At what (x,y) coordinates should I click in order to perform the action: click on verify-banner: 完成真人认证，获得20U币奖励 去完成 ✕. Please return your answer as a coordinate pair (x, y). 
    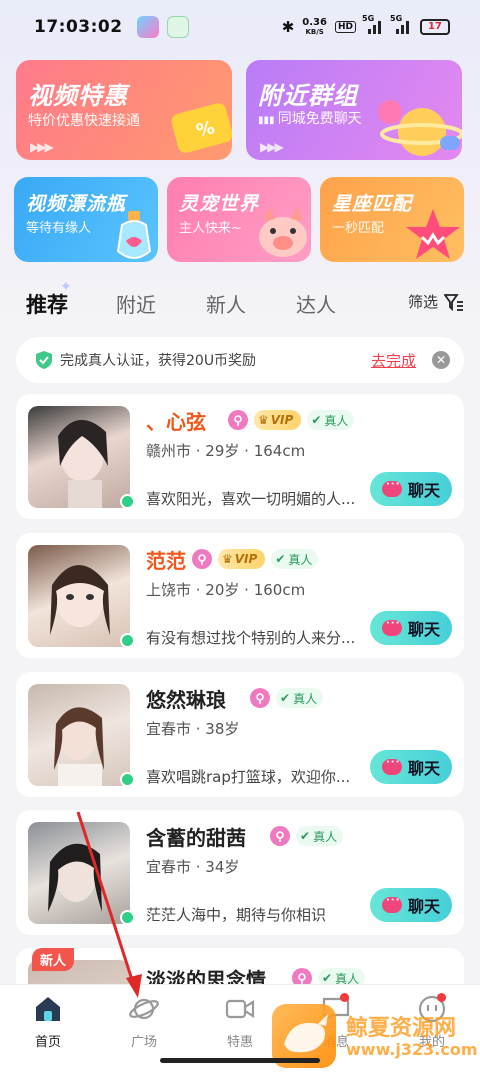
    Looking at the image, I should click on (240, 360).